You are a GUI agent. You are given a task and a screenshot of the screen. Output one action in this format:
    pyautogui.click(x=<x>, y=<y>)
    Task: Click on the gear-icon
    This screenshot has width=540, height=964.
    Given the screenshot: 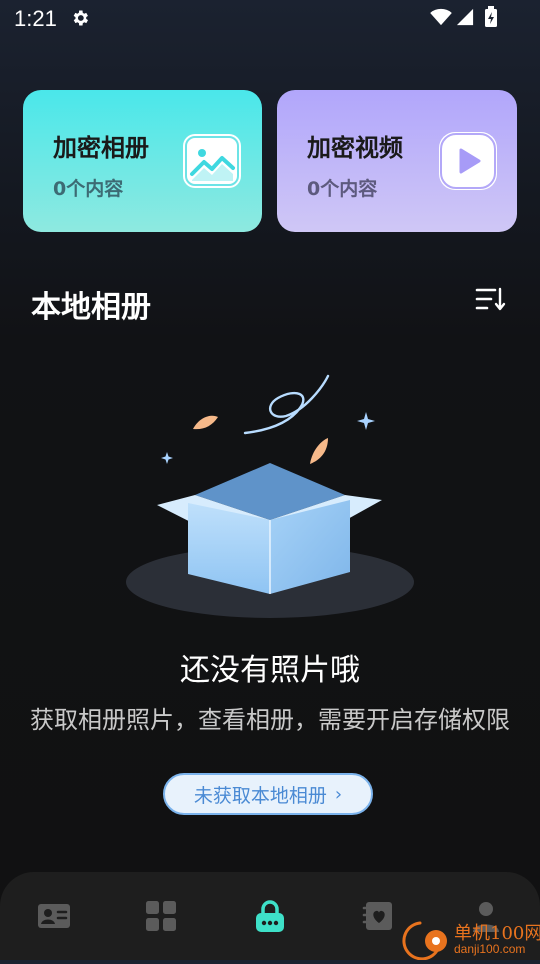 What is the action you would take?
    pyautogui.click(x=80, y=18)
    